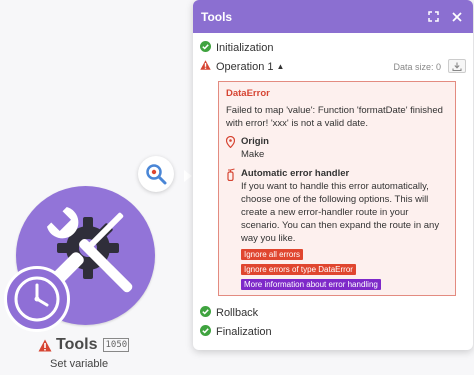  I want to click on error-type: DataError, so click(248, 93).